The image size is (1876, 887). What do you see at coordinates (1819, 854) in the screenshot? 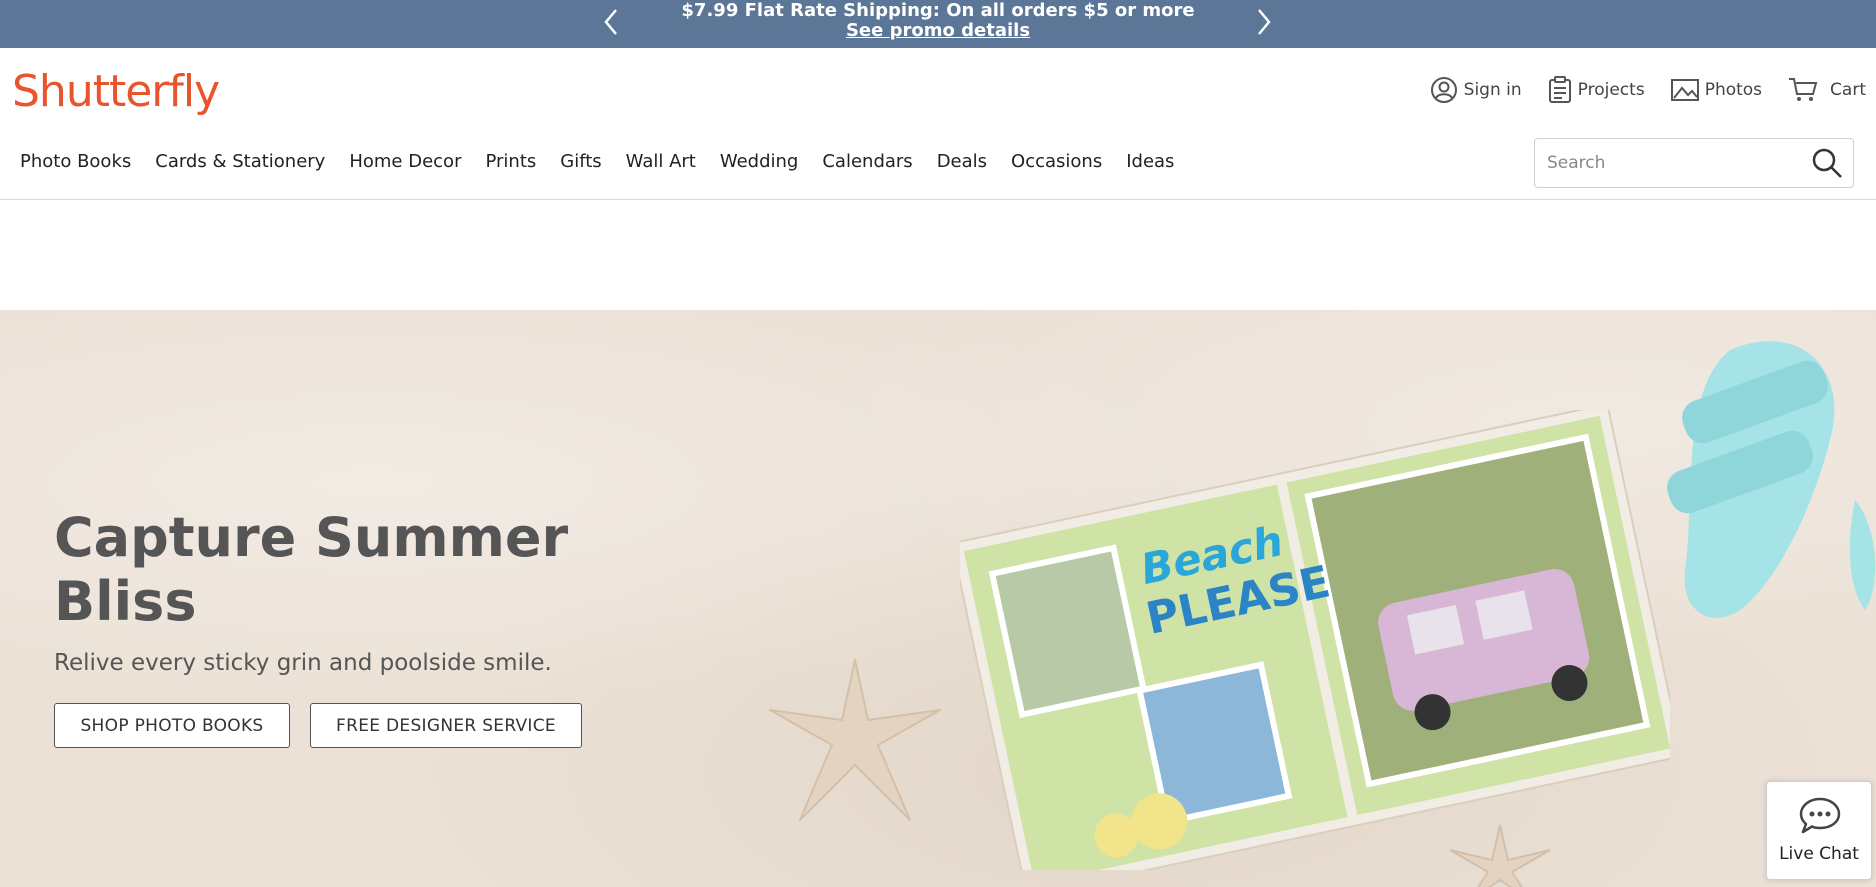
I see `live-chat-label: Live Chat` at bounding box center [1819, 854].